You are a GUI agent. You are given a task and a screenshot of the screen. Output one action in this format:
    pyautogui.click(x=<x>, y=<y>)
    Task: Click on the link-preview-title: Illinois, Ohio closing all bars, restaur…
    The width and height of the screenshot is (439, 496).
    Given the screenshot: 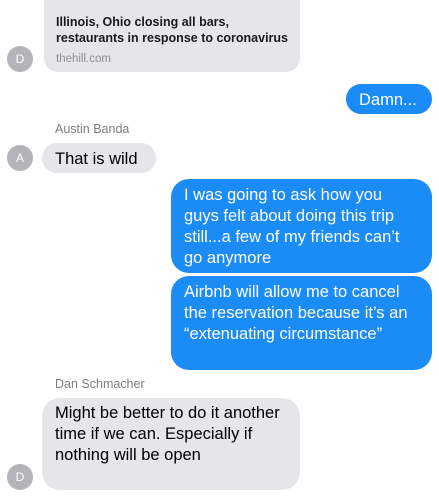 What is the action you would take?
    pyautogui.click(x=172, y=30)
    